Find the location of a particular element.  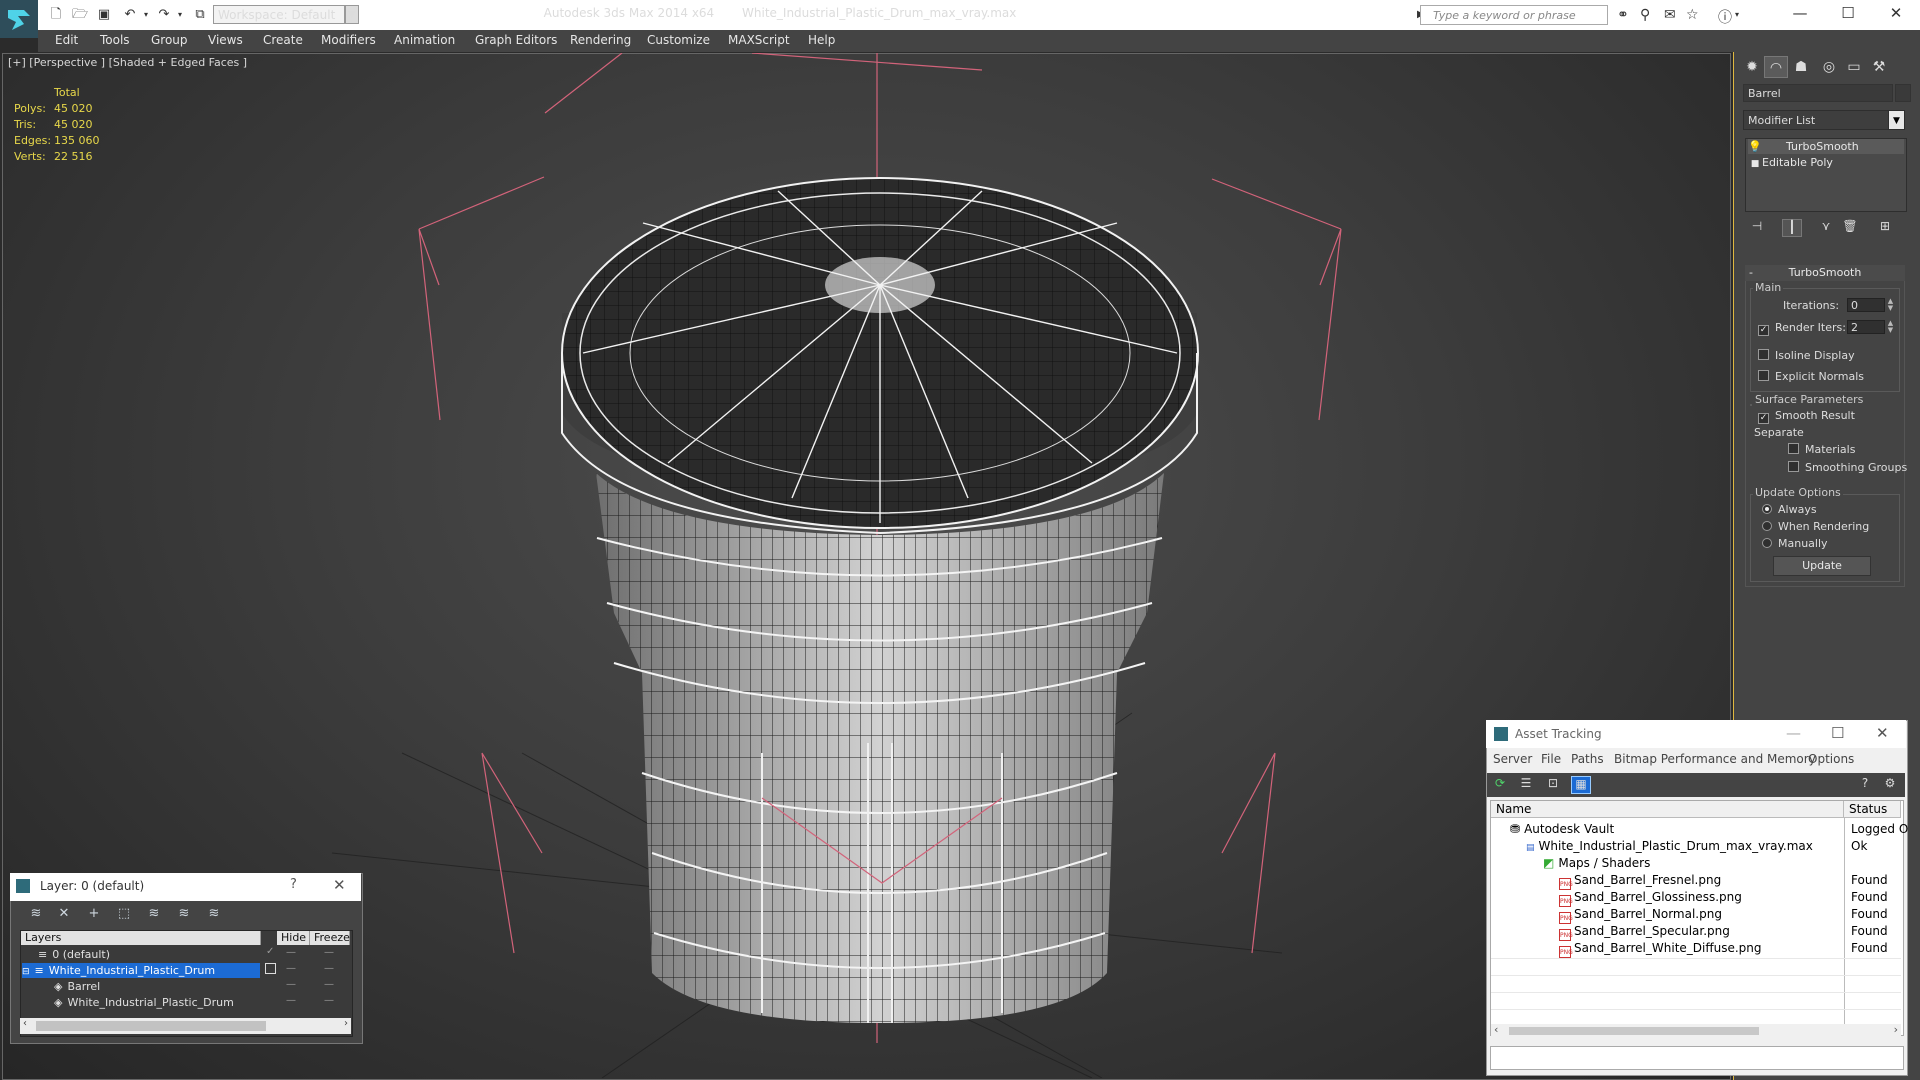

menu-tools: Tools is located at coordinates (115, 40).